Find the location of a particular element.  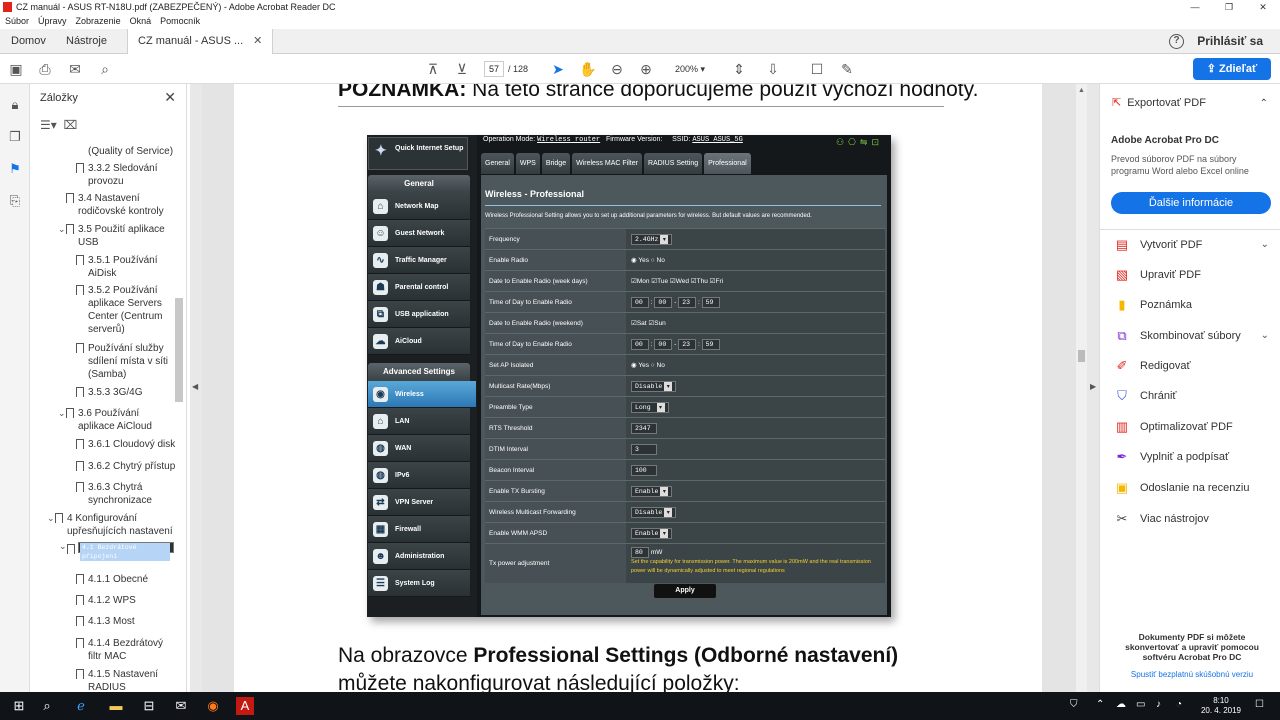

bookmark-item: 4.1.4 Bezdrátový filtr MAC is located at coordinates (127, 650).